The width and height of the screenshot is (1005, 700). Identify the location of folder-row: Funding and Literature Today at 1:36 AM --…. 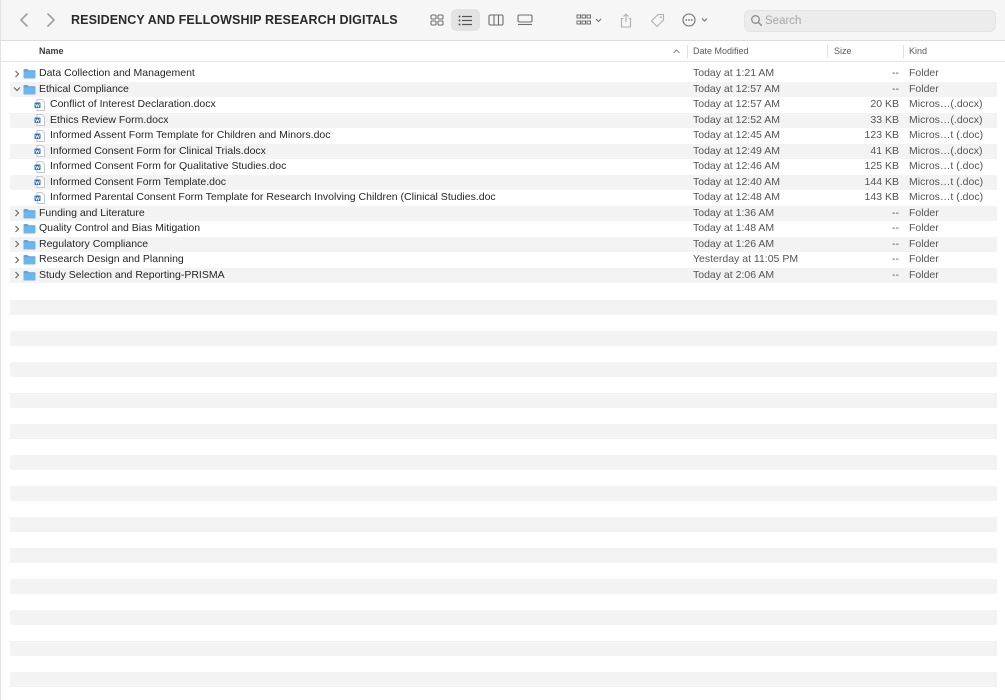
(503, 213).